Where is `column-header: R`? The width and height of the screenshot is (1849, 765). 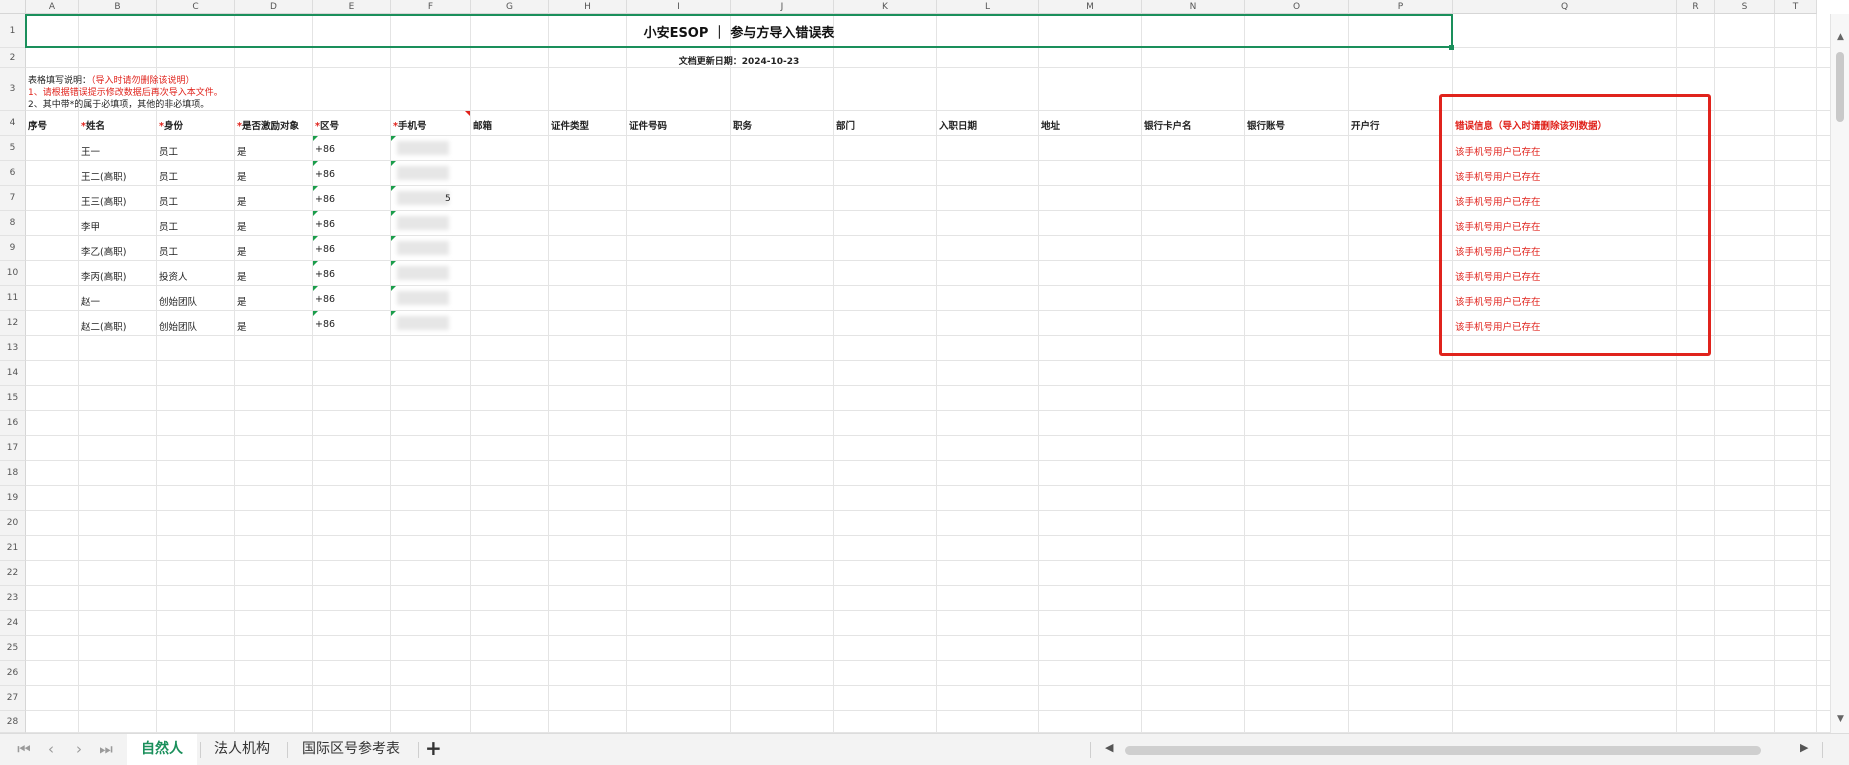 column-header: R is located at coordinates (1696, 7).